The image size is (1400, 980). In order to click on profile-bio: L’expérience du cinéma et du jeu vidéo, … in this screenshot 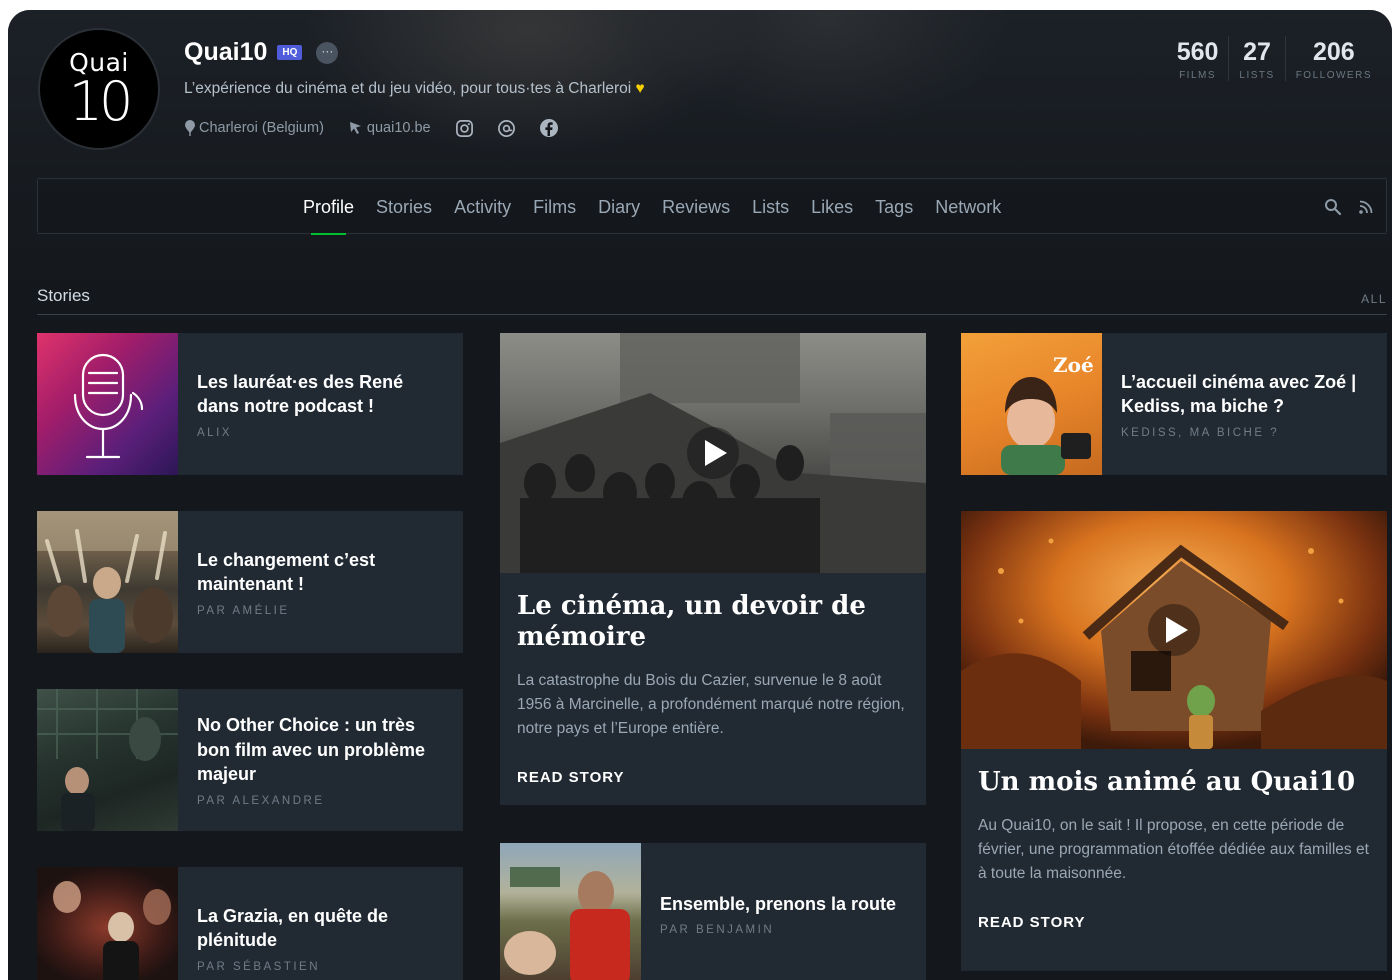, I will do `click(414, 89)`.